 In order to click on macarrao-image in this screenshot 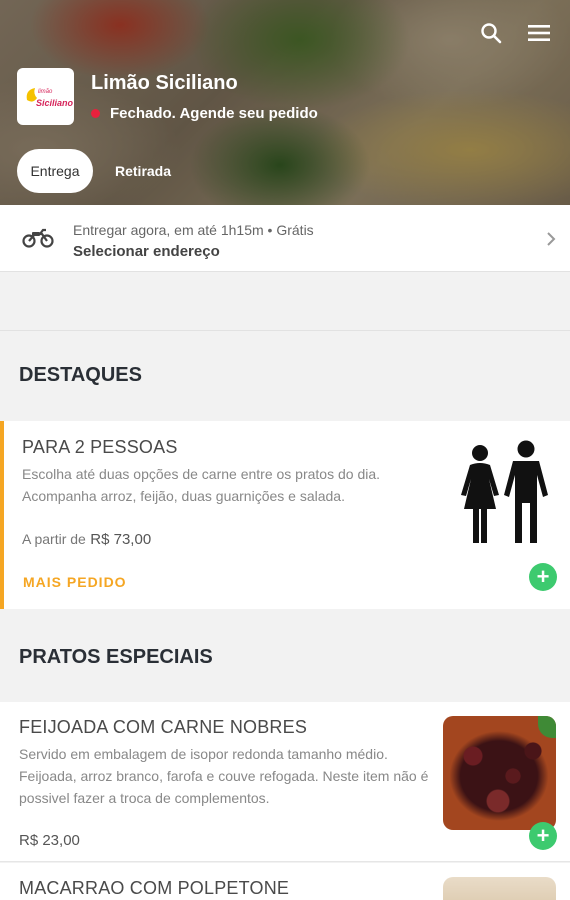, I will do `click(499, 888)`.